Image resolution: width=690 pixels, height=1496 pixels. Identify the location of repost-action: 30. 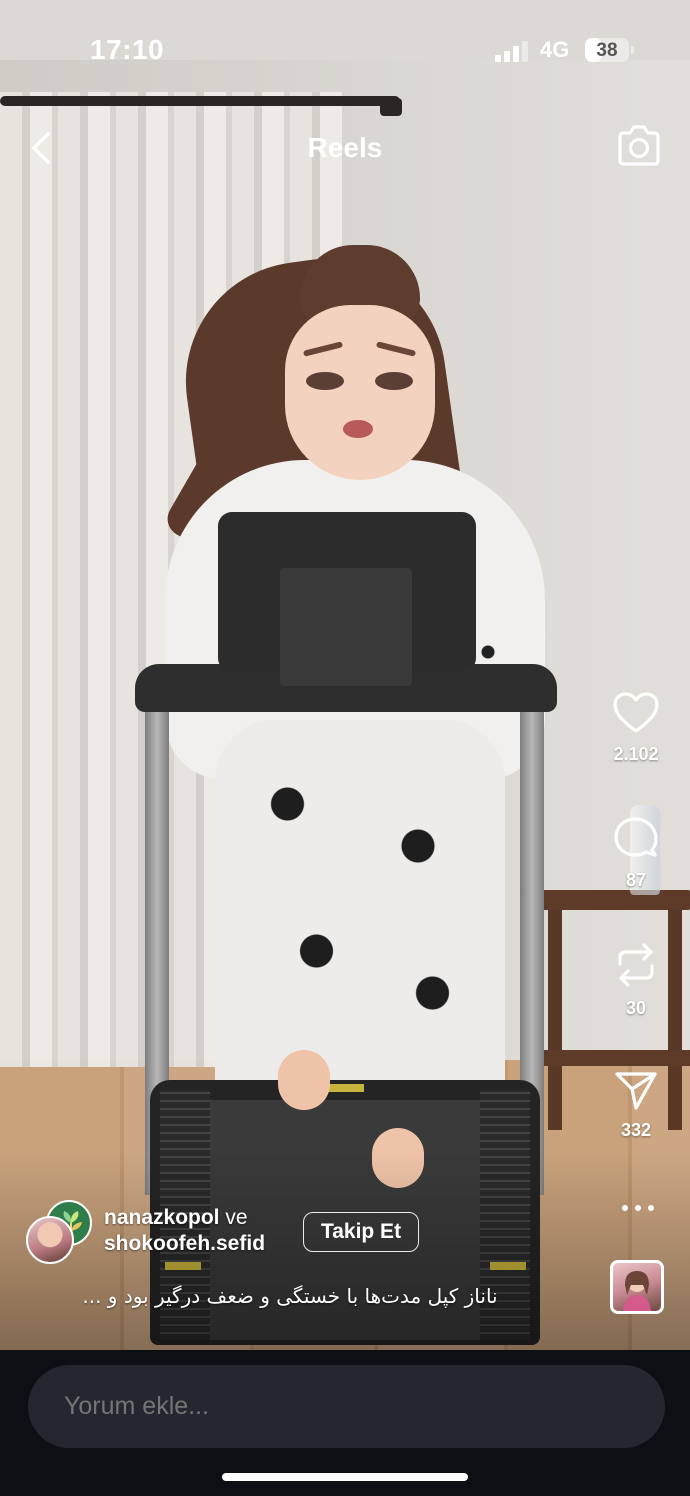
(636, 979).